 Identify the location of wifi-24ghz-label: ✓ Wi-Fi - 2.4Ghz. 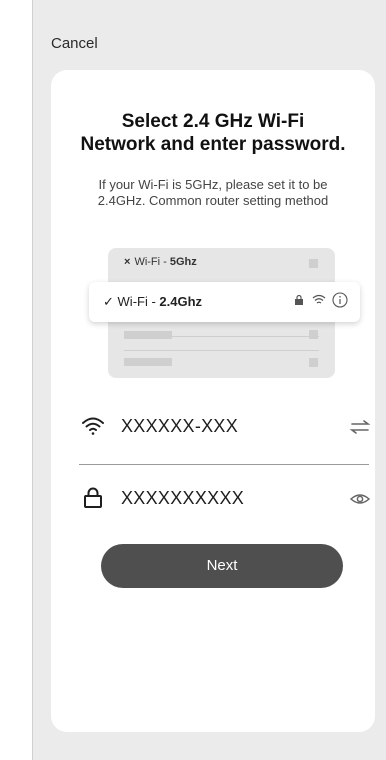
(152, 302).